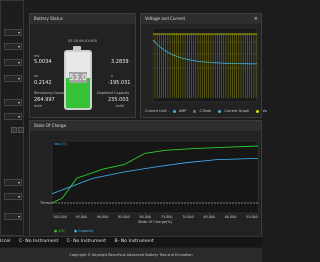 The height and width of the screenshot is (262, 320). I want to click on x-tick-label: 90.000, so click(103, 217).